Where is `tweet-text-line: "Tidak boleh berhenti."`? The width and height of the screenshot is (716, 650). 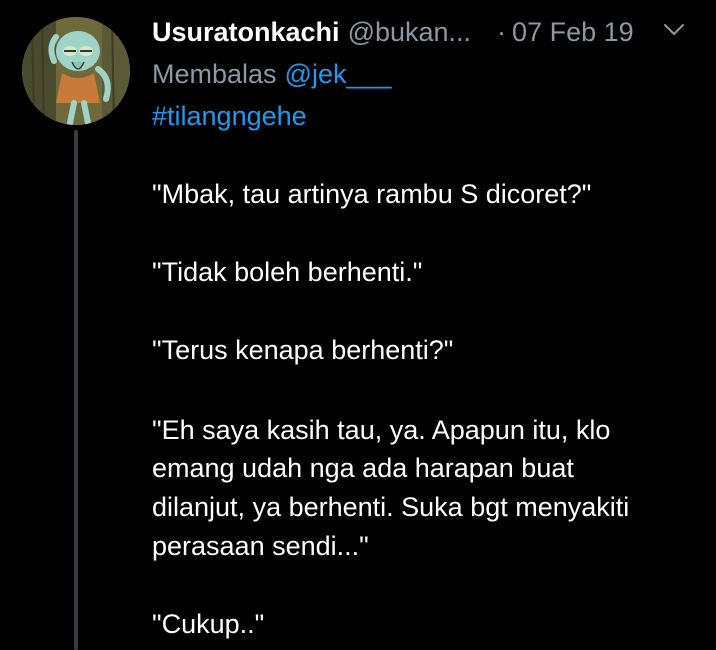 tweet-text-line: "Tidak boleh berhenti." is located at coordinates (287, 272).